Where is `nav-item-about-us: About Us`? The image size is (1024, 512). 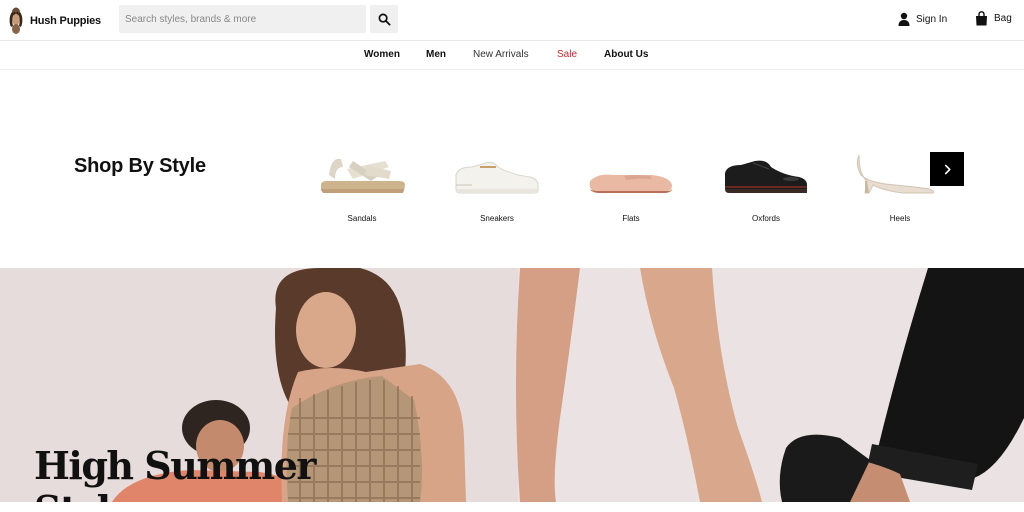
nav-item-about-us: About Us is located at coordinates (626, 54).